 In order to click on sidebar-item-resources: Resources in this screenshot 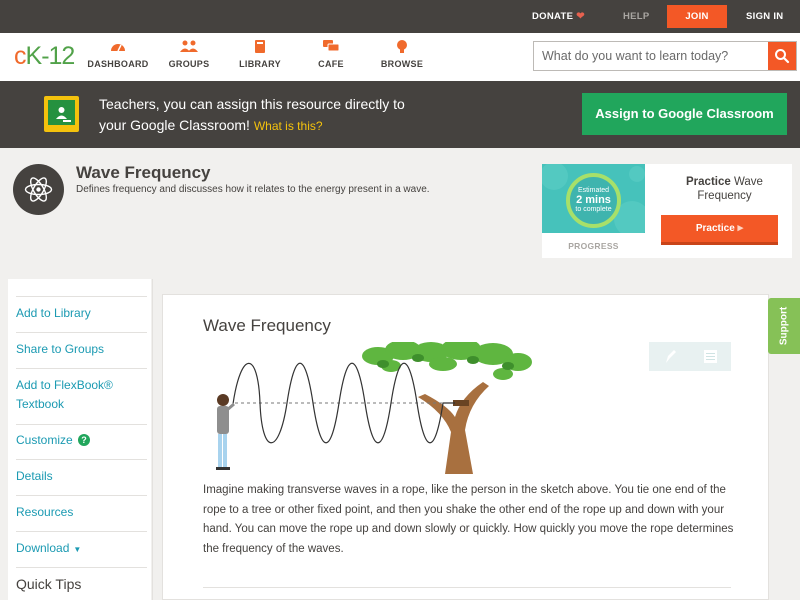, I will do `click(81, 512)`.